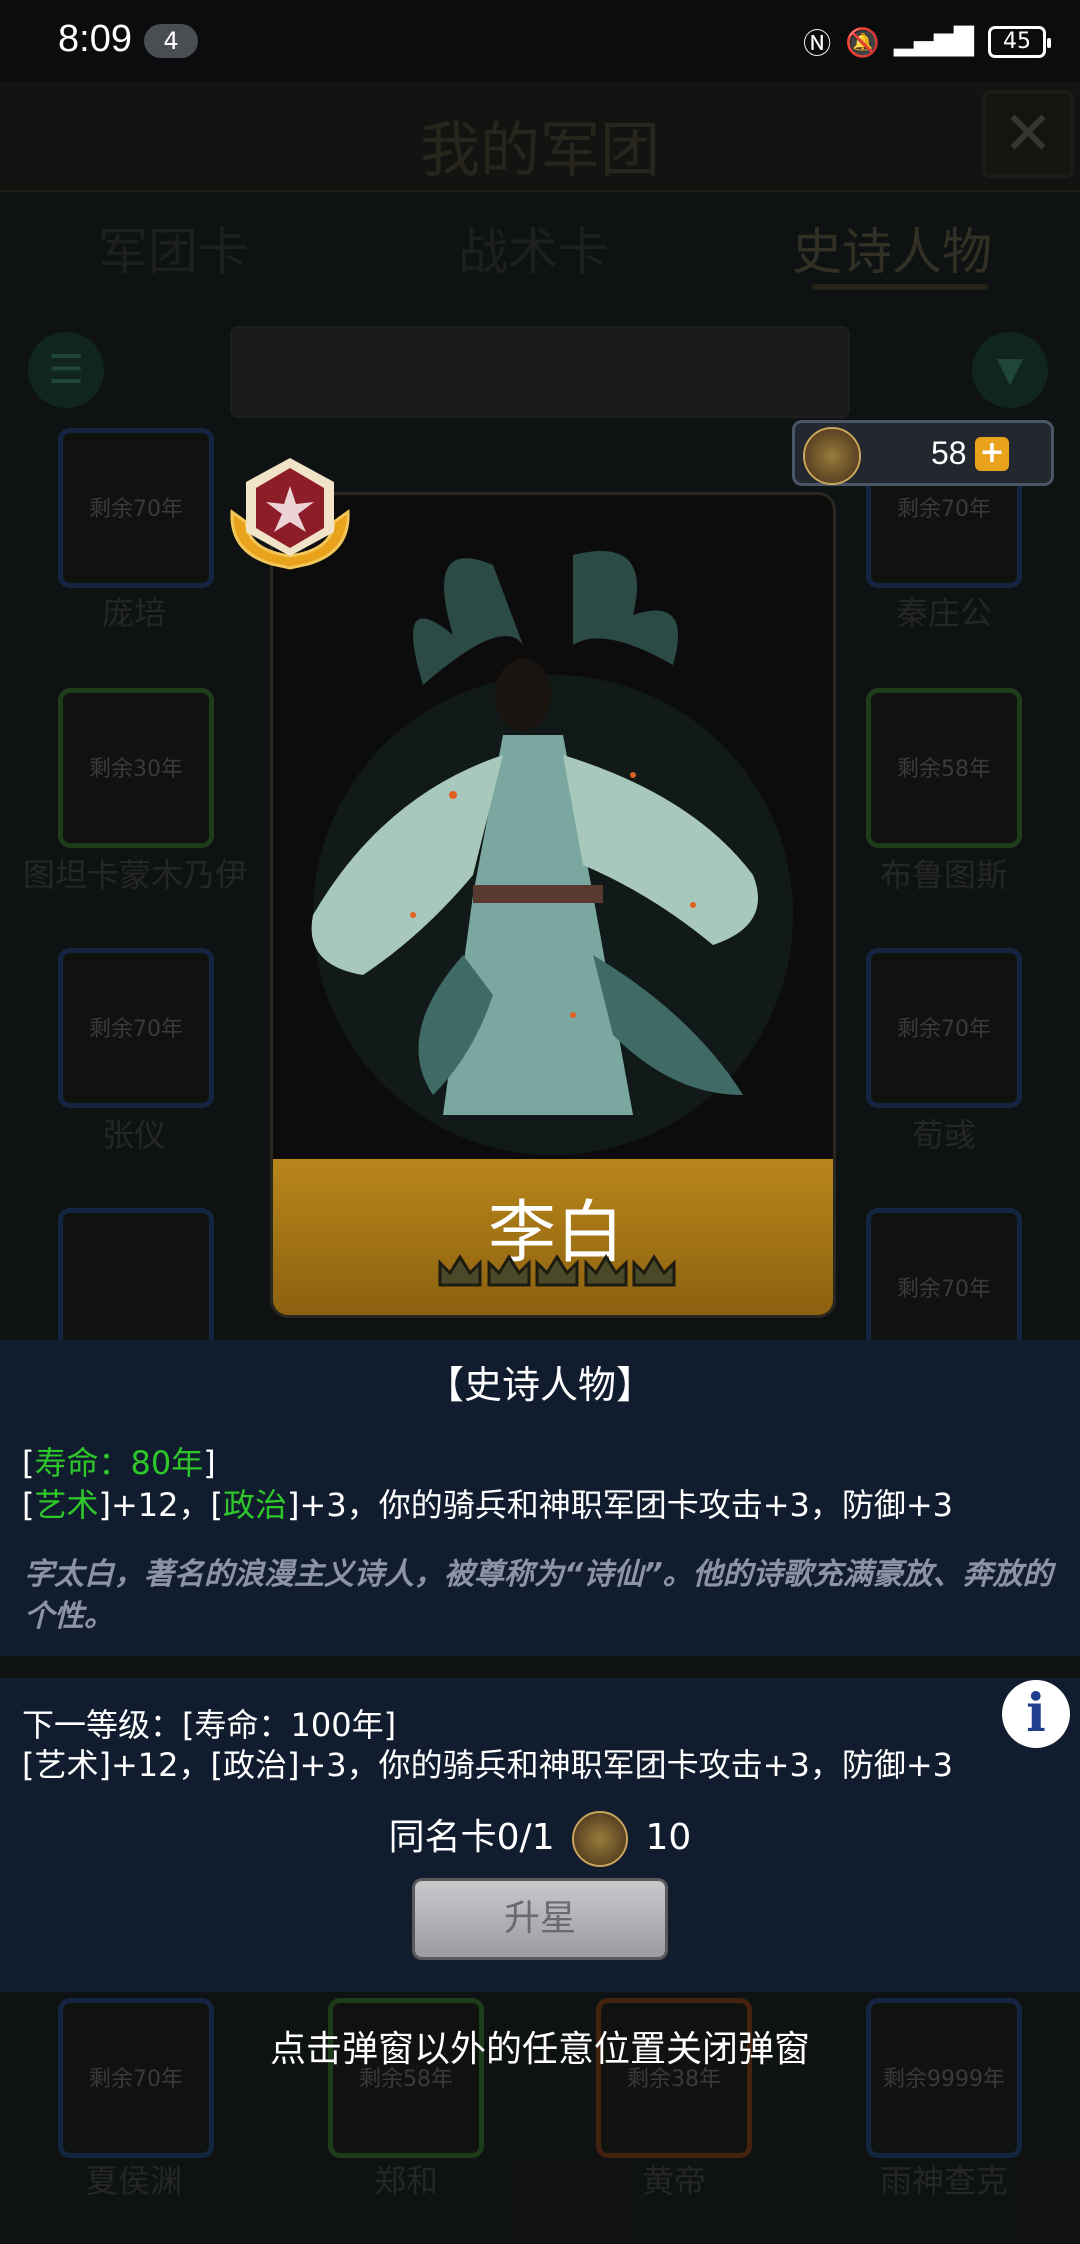 The image size is (1080, 2244). I want to click on panel-title: 【史诗人物】, so click(539, 1385).